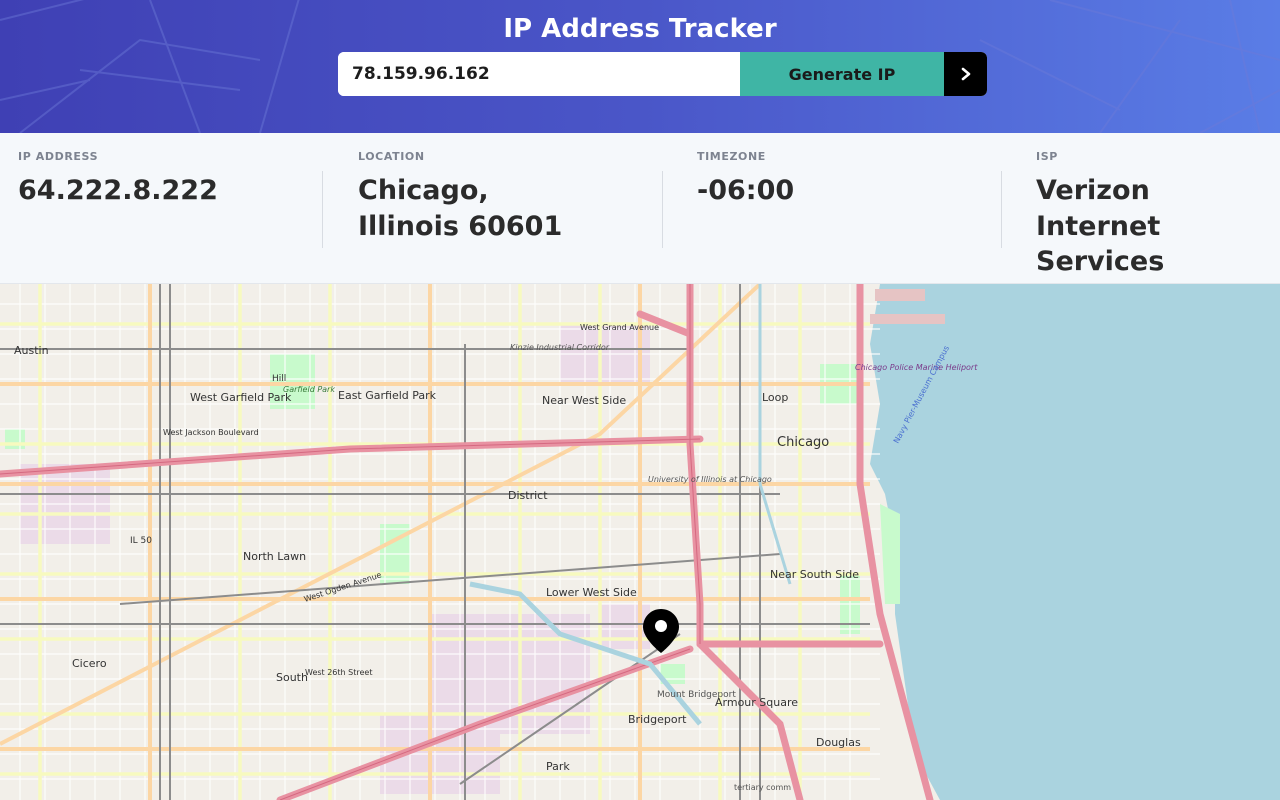  What do you see at coordinates (584, 400) in the screenshot?
I see `place-label: Near West Side` at bounding box center [584, 400].